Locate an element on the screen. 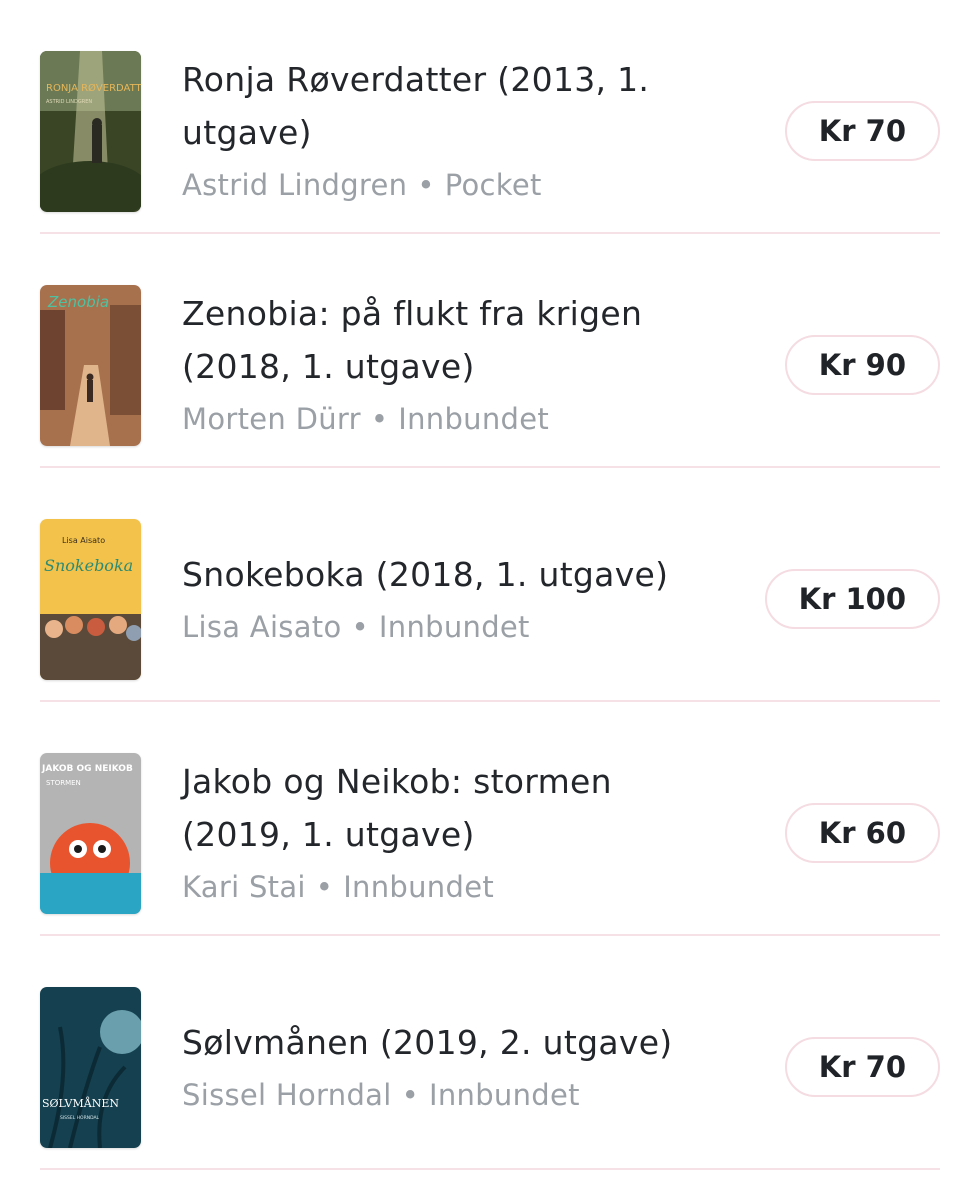 This screenshot has height=1190, width=960. book-cover-image: SØLVMÅNEN SISSEL HORNDAL is located at coordinates (90, 1067).